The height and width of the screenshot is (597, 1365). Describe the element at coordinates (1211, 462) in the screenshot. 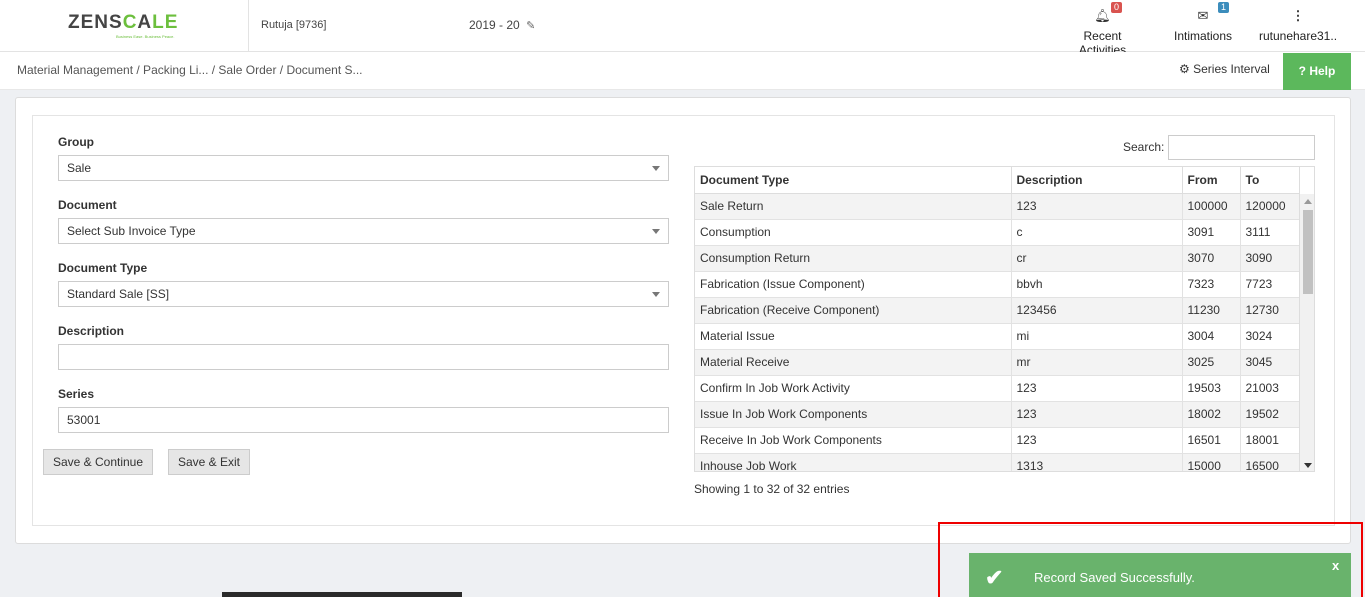

I see `cell-from: 15000` at that location.